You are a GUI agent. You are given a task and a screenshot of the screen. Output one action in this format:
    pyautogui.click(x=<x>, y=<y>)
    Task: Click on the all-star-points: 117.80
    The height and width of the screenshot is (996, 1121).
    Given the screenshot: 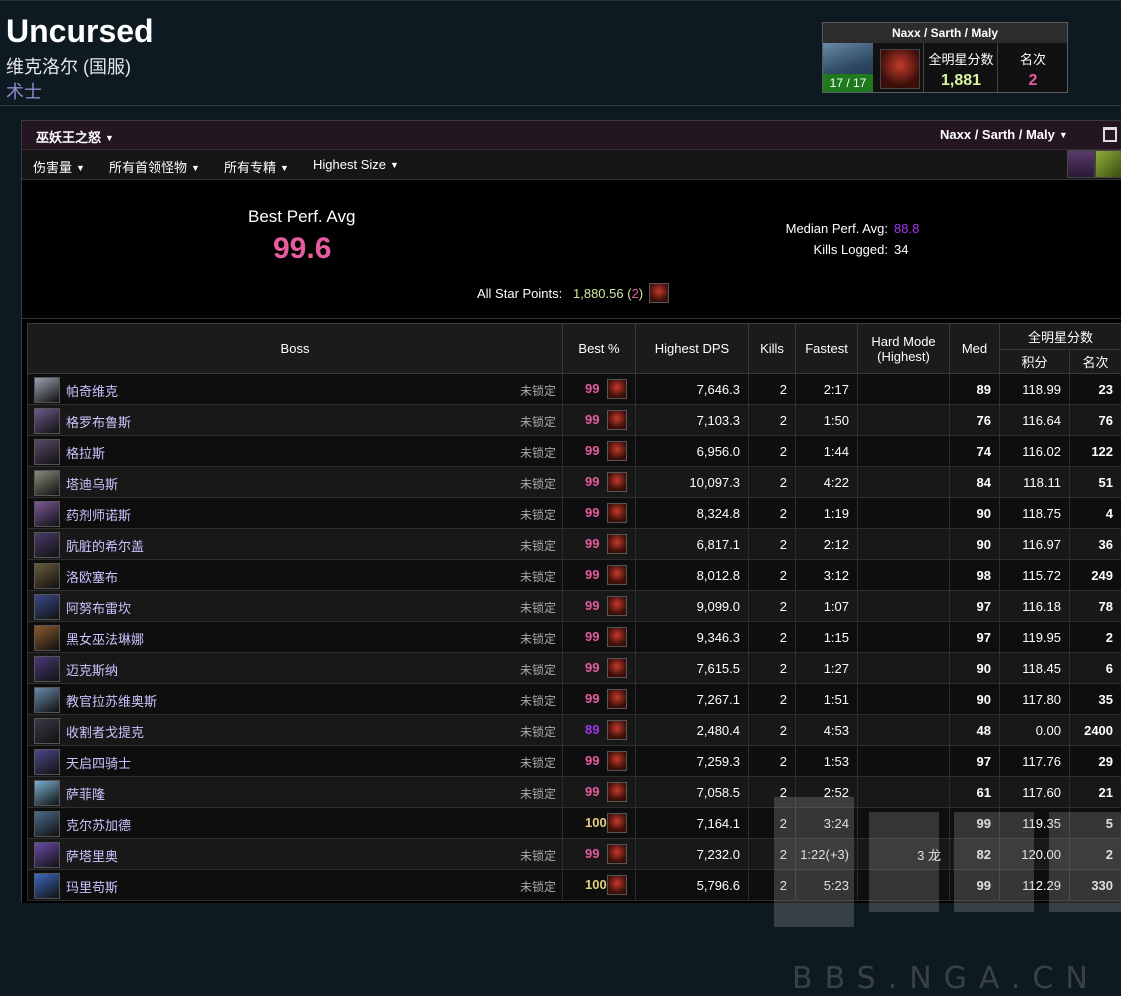 What is the action you would take?
    pyautogui.click(x=1035, y=699)
    